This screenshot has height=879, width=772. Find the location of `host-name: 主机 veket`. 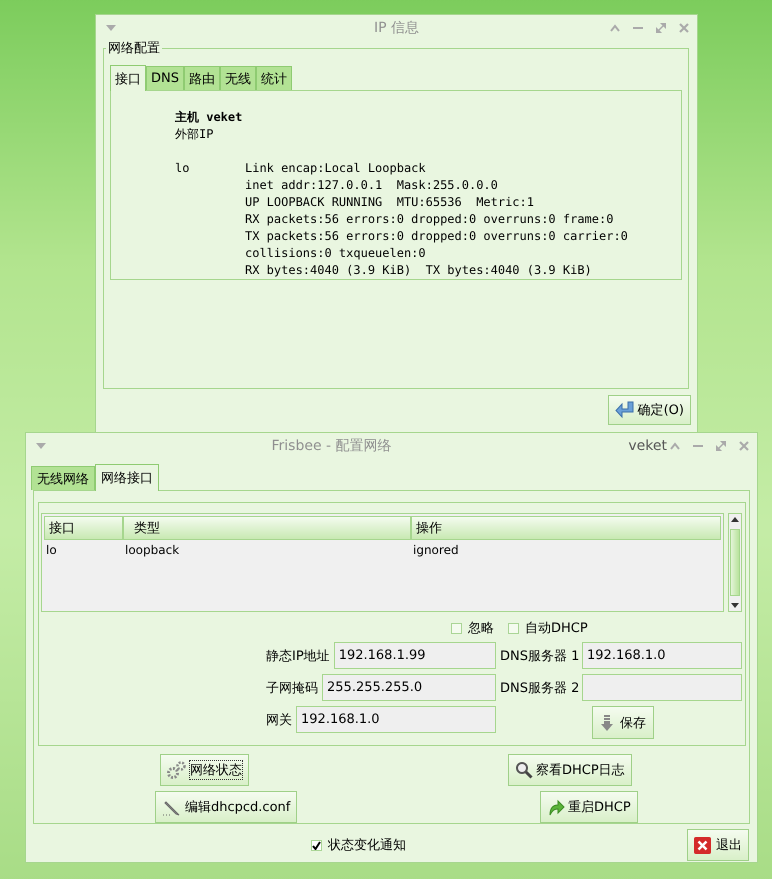

host-name: 主机 veket is located at coordinates (209, 117).